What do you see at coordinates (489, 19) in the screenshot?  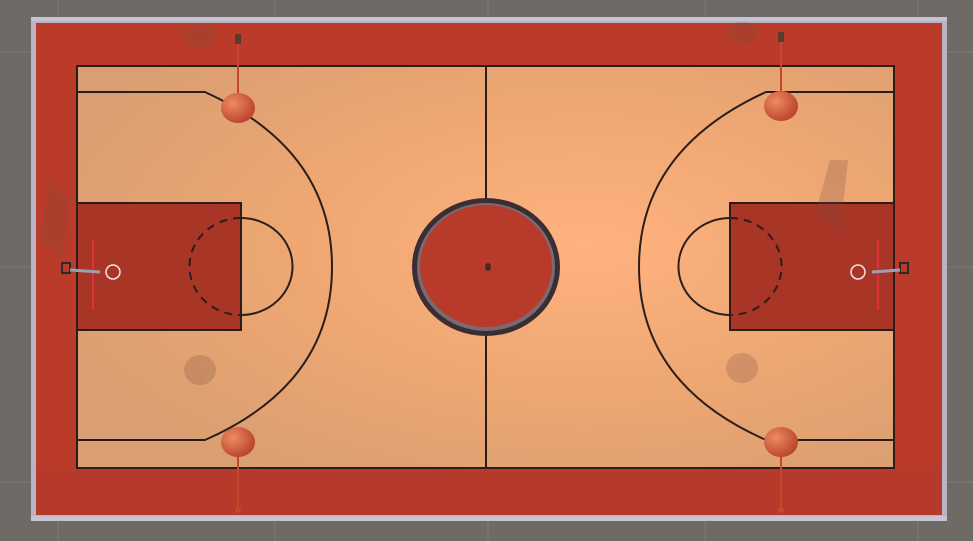 I see `frame-edge-top` at bounding box center [489, 19].